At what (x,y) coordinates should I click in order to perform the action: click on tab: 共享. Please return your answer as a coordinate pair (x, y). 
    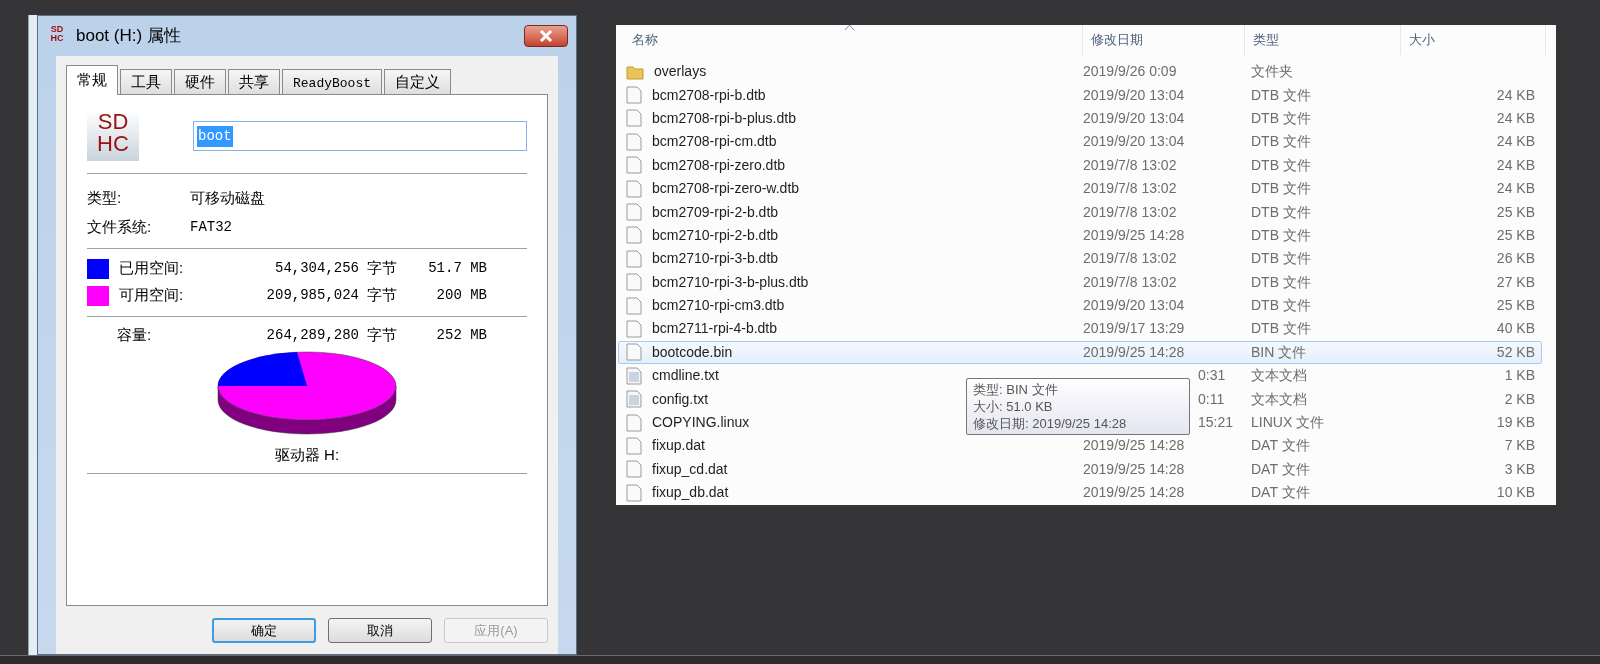
    Looking at the image, I should click on (254, 81).